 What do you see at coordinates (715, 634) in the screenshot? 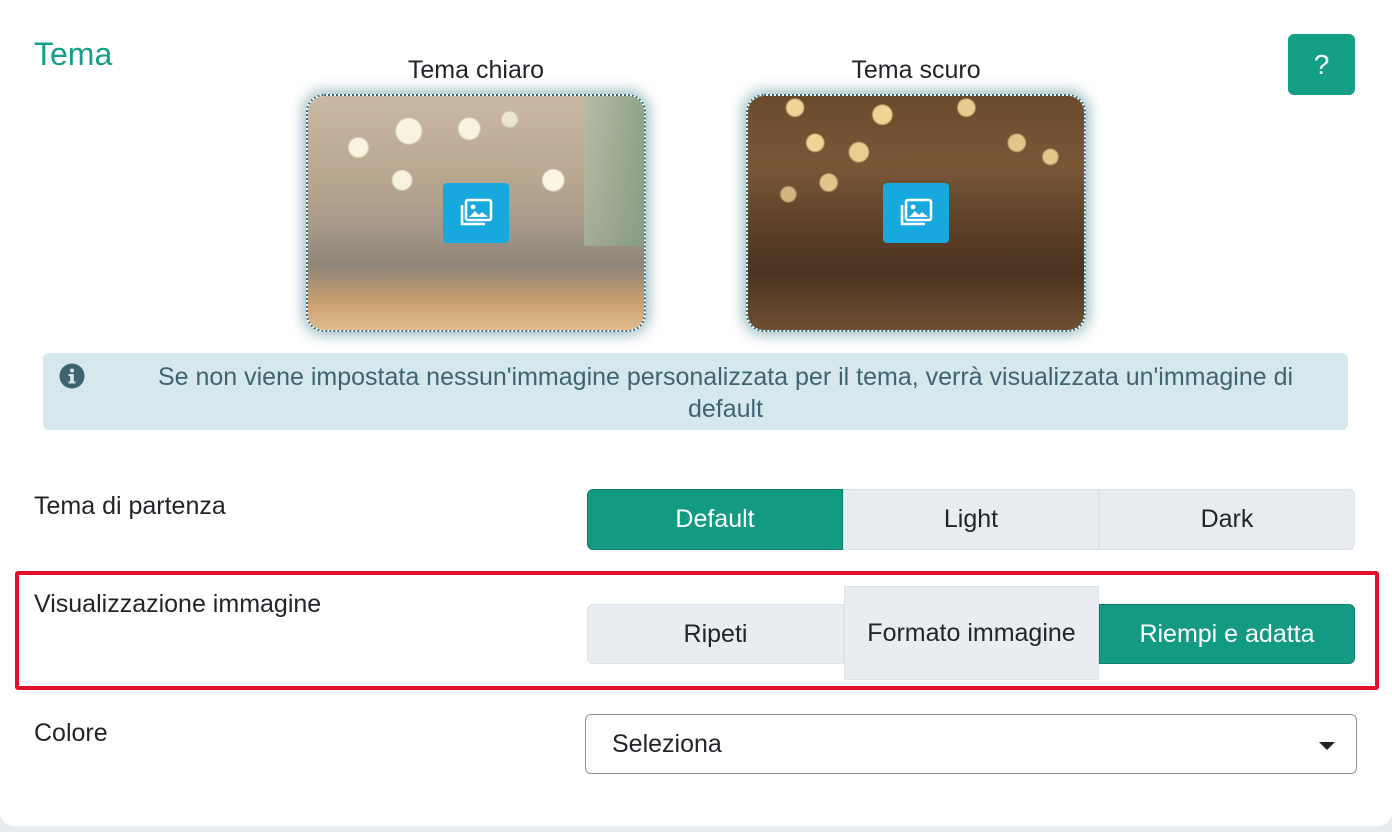
I see `image-display-option-repeat: Ripeti` at bounding box center [715, 634].